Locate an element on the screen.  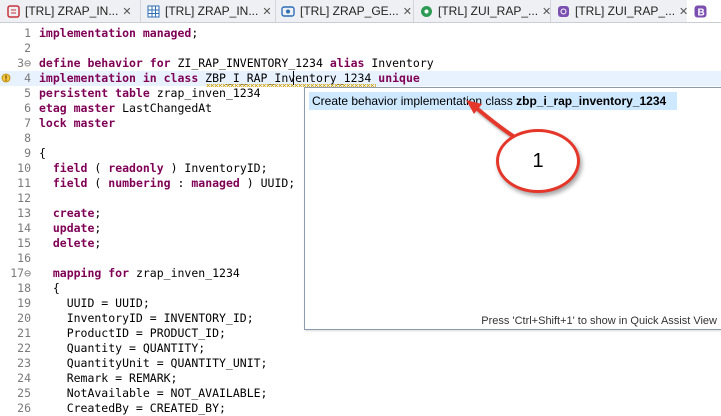
callout-arrow is located at coordinates (493, 121).